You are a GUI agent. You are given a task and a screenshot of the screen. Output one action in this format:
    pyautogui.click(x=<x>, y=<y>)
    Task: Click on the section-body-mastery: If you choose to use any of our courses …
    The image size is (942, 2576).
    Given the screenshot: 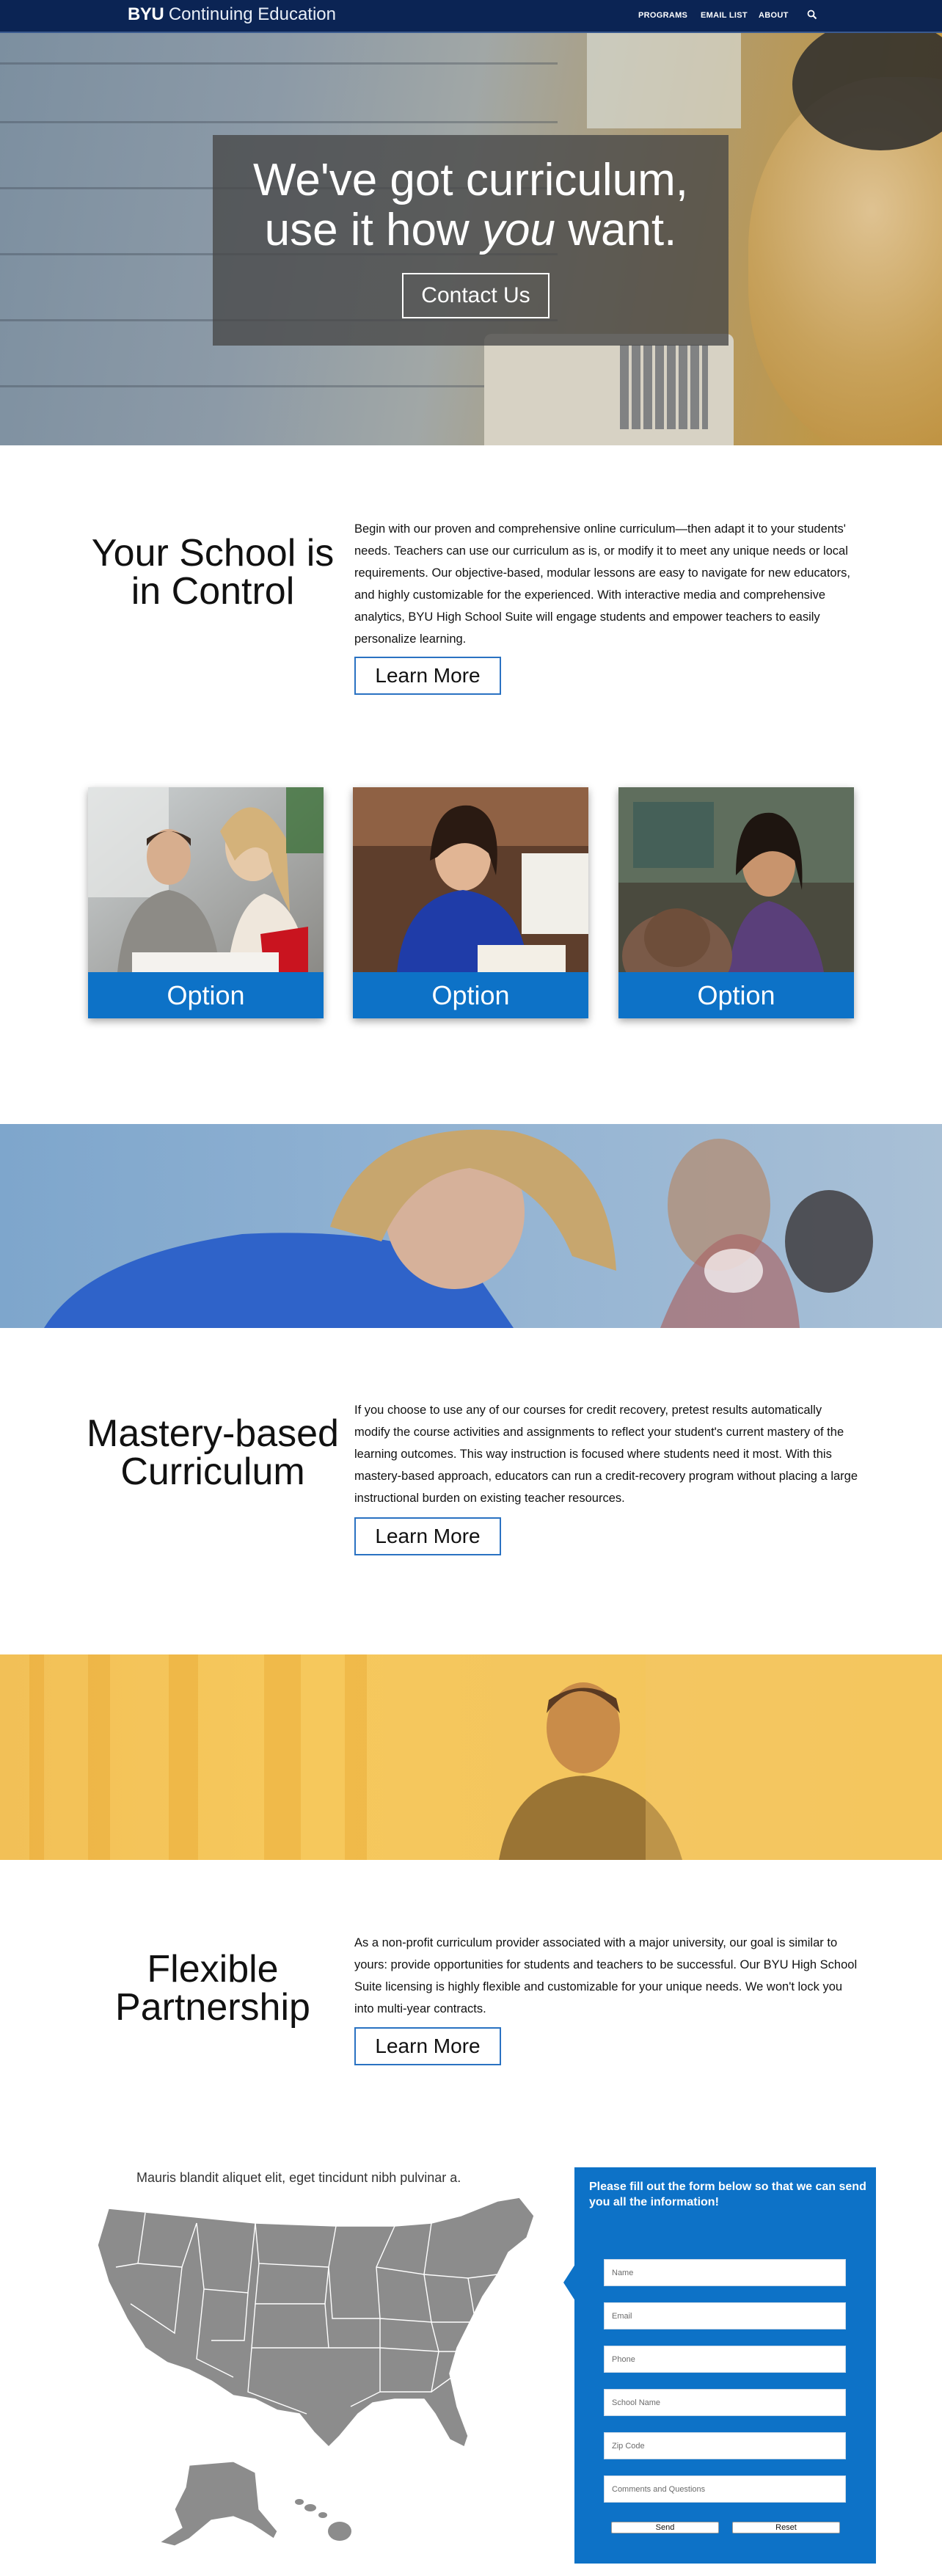 What is the action you would take?
    pyautogui.click(x=606, y=1455)
    